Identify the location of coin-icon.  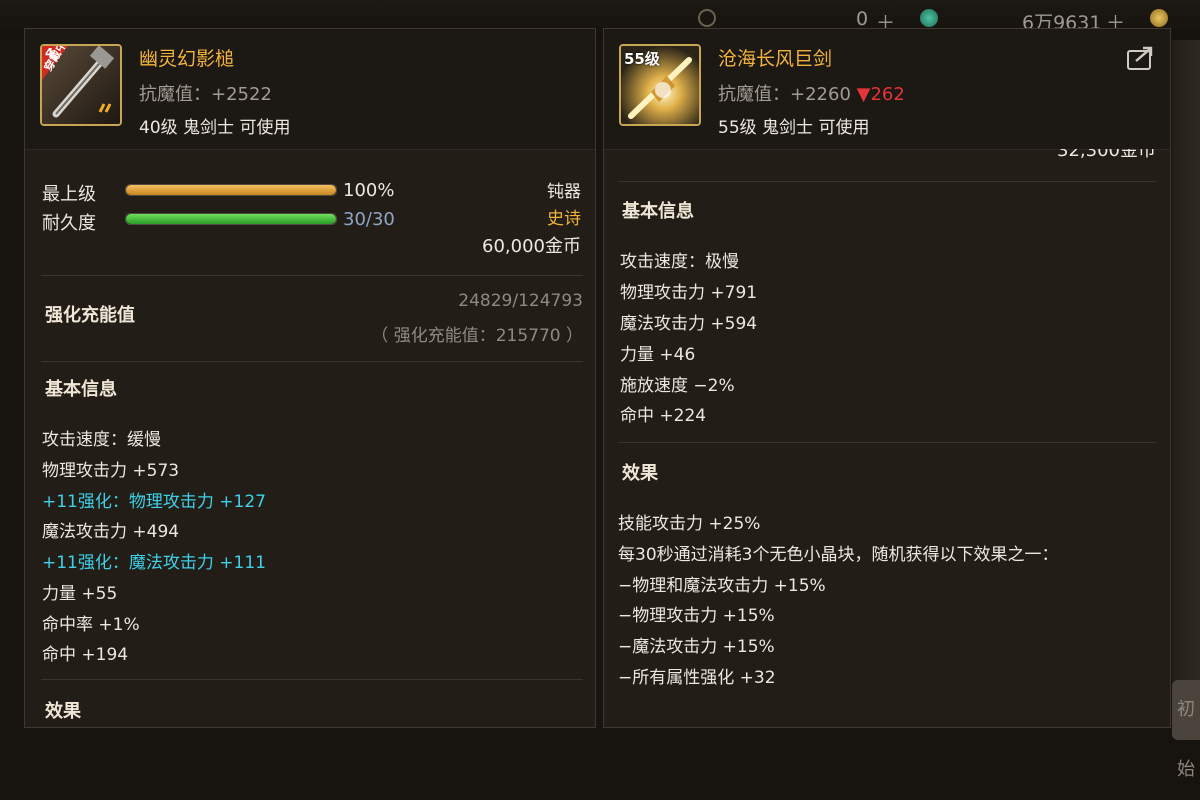
(1159, 18).